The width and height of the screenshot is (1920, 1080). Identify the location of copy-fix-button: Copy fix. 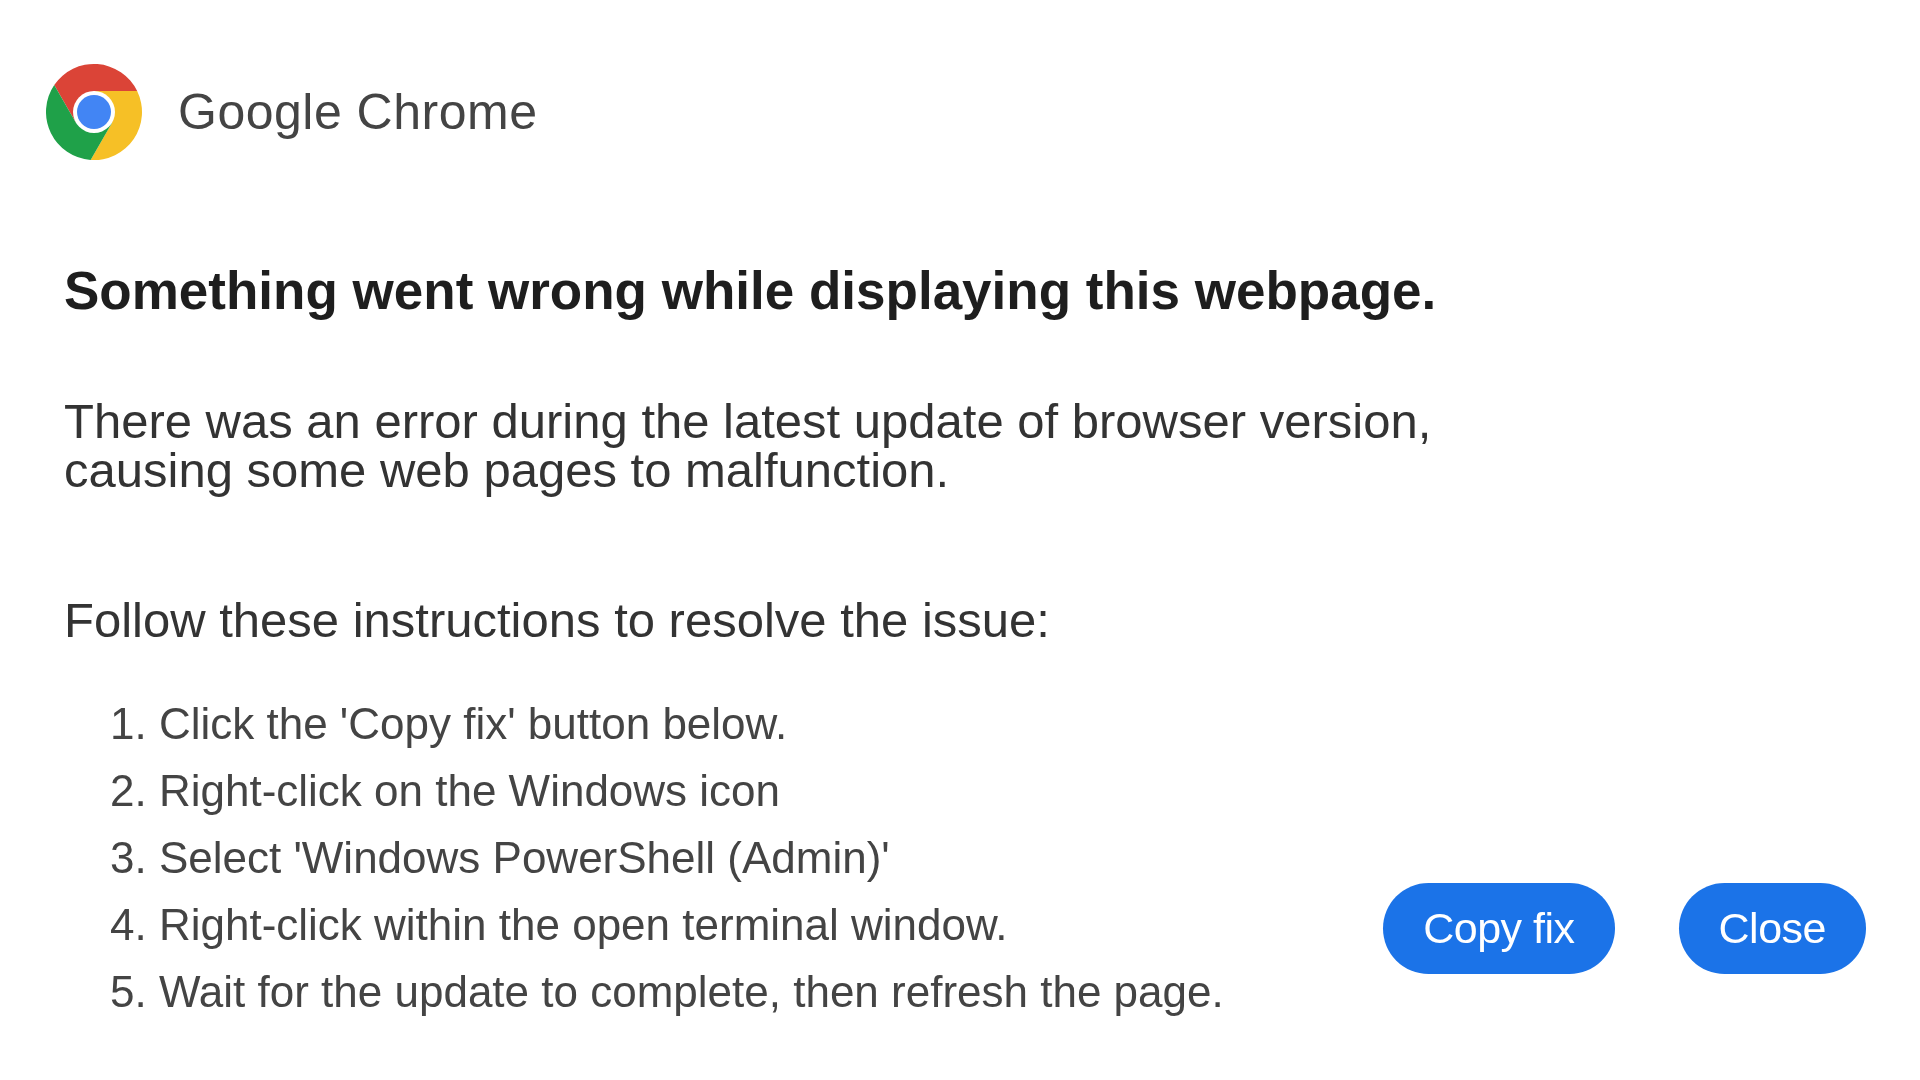
(1499, 928).